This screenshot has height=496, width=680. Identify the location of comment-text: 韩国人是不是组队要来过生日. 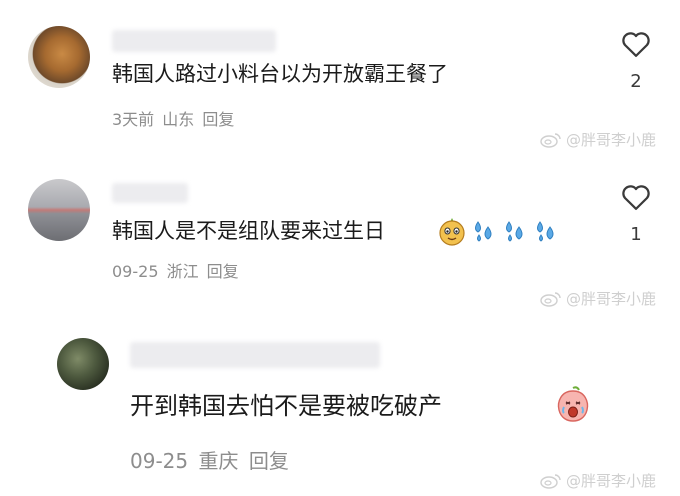
(248, 231).